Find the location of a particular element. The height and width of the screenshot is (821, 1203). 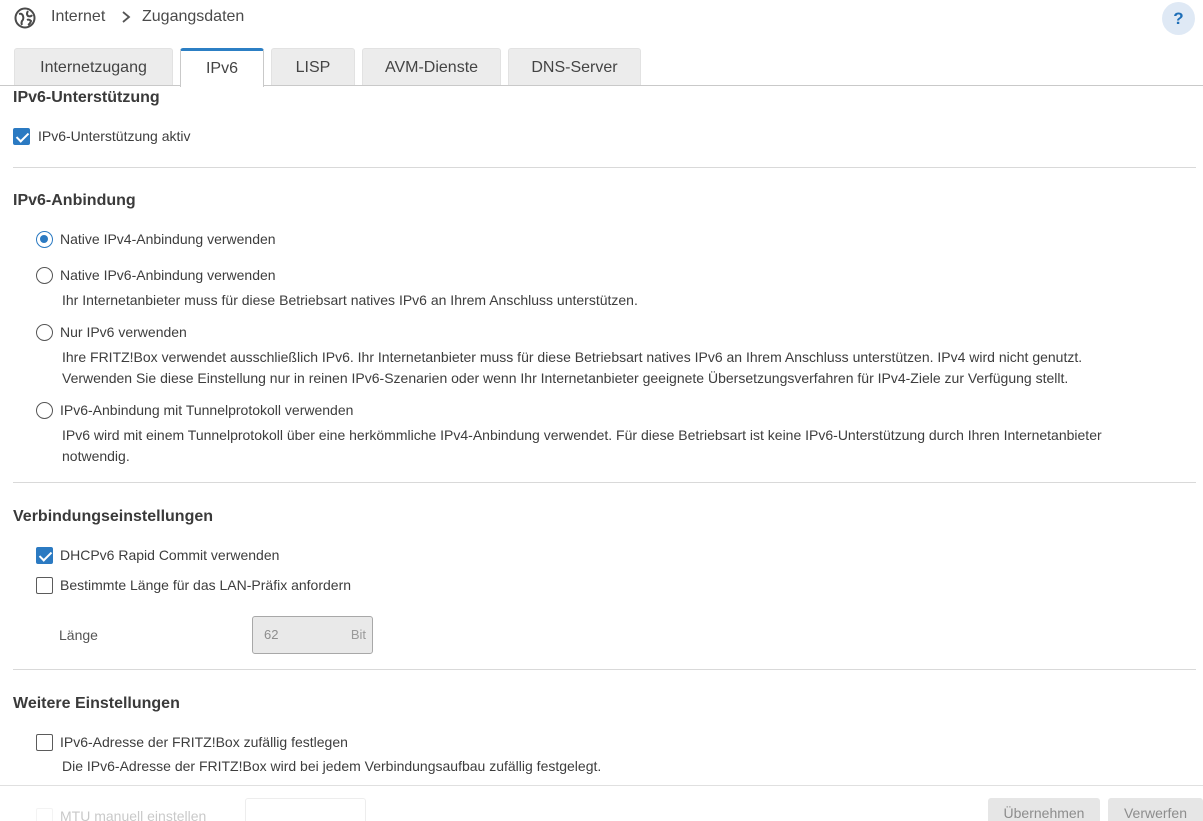

radio-native-ipv4 is located at coordinates (44, 239).